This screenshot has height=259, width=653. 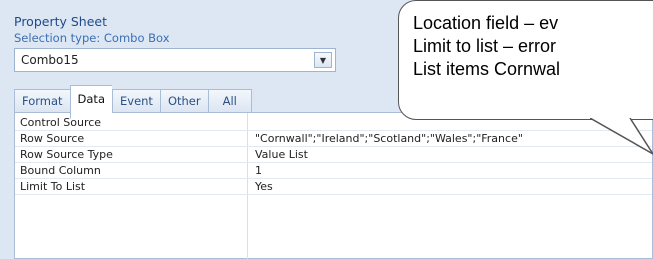 What do you see at coordinates (90, 102) in the screenshot?
I see `tab-data: Data` at bounding box center [90, 102].